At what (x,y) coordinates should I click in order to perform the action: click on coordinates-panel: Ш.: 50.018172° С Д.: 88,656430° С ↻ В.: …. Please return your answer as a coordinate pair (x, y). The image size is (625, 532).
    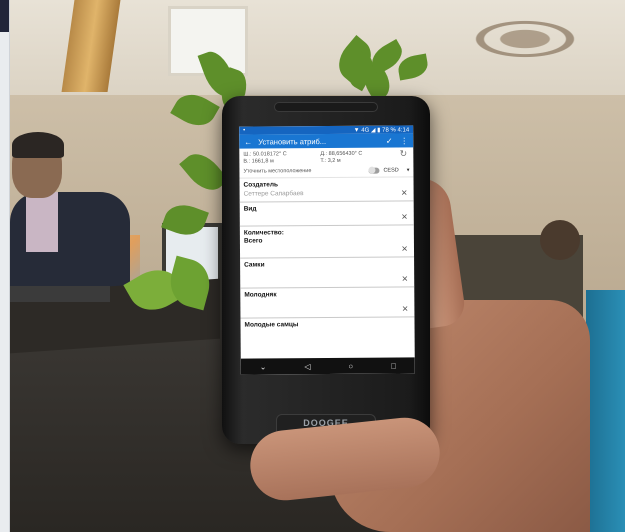
    Looking at the image, I should click on (326, 156).